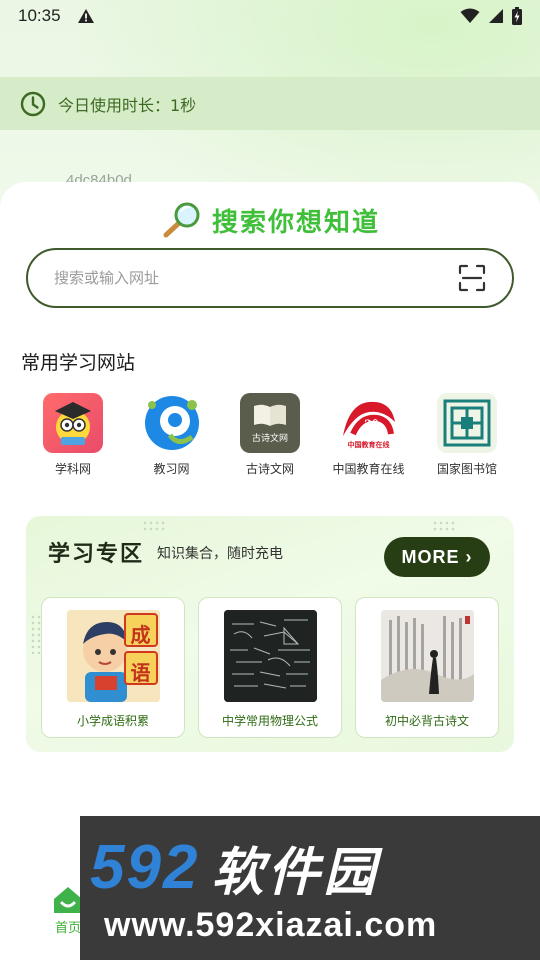 The width and height of the screenshot is (540, 960). I want to click on watermark-brand: 592 软件园, so click(310, 867).